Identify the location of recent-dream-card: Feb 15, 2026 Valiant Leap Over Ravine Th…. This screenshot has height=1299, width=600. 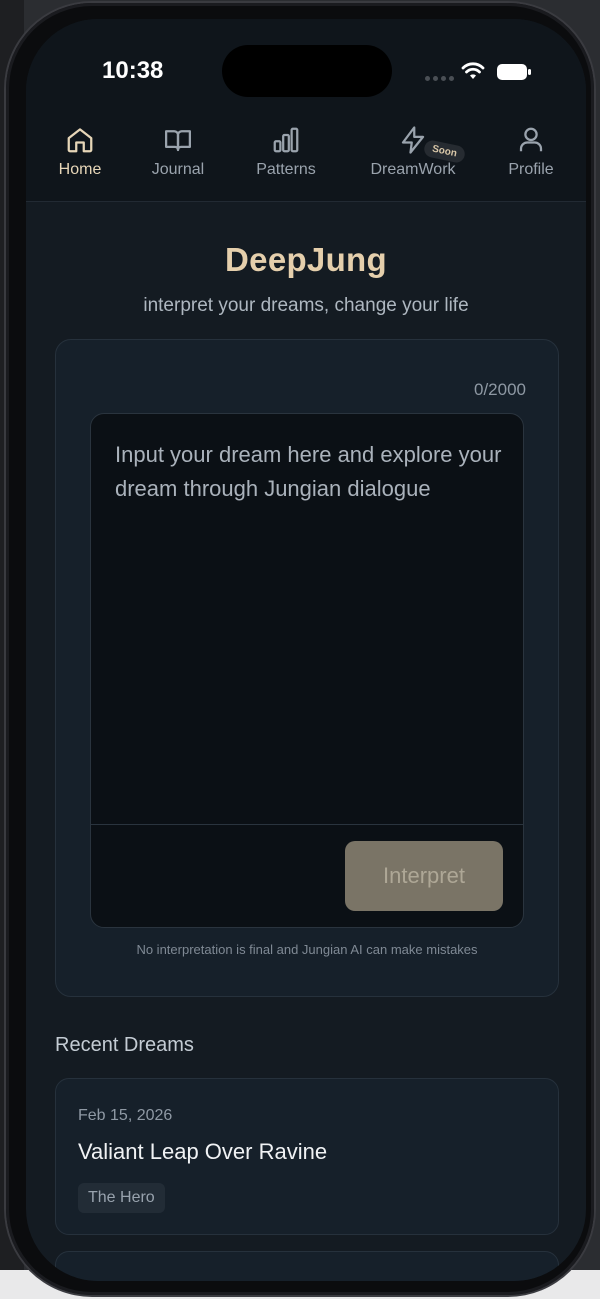
(307, 1156).